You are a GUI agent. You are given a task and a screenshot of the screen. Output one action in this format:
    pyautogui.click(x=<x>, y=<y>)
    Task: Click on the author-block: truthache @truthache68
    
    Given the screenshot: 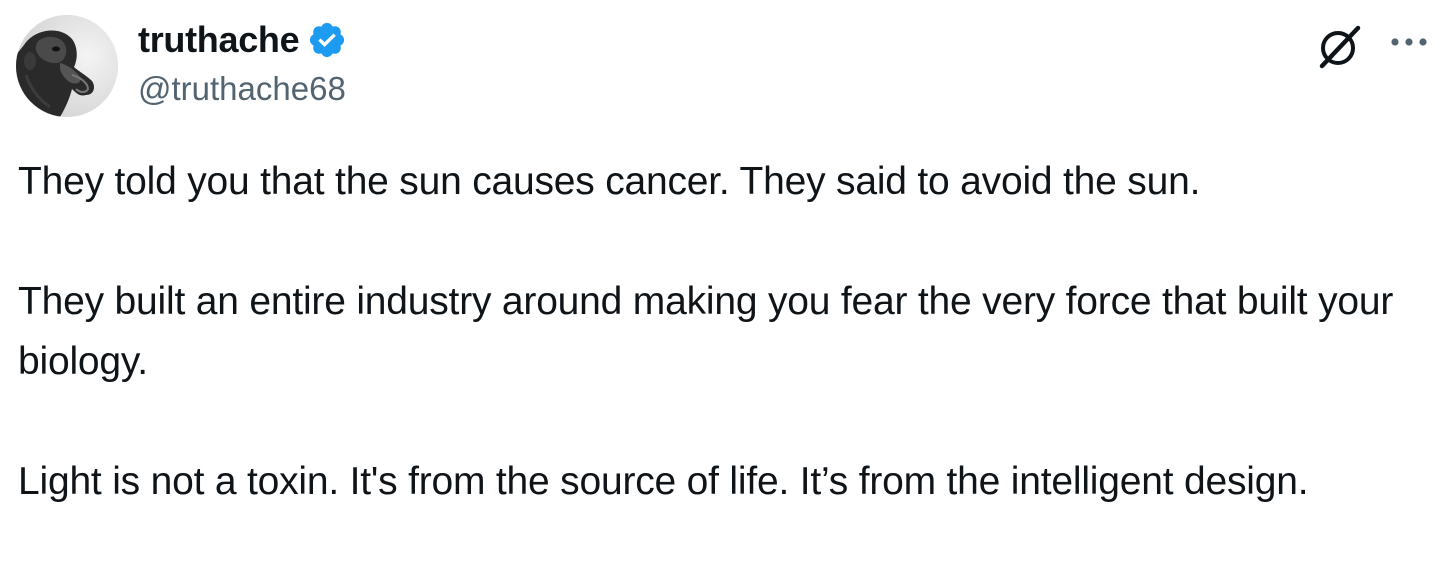 What is the action you would take?
    pyautogui.click(x=242, y=65)
    